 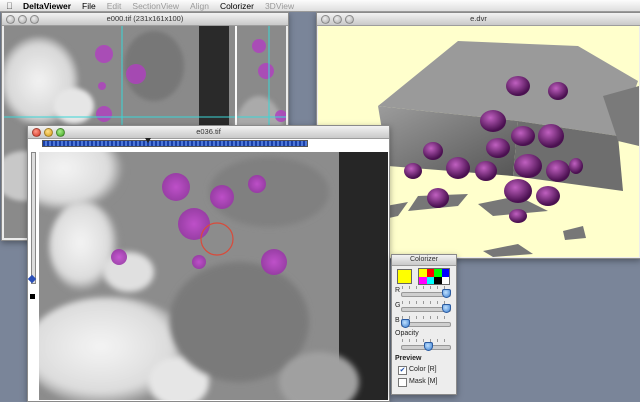 I want to click on b-label: B, so click(x=397, y=320).